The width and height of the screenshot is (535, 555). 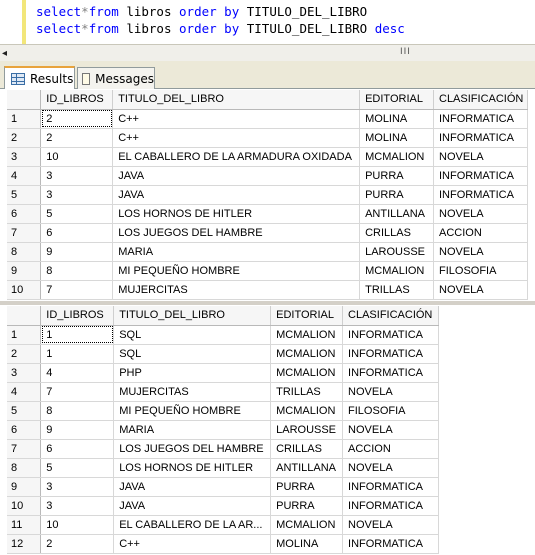 What do you see at coordinates (267, 52) in the screenshot?
I see `editor-horizontal-scrollbar: ◂ III` at bounding box center [267, 52].